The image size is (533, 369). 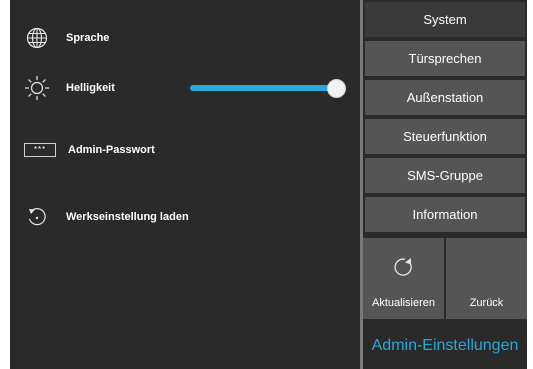 I want to click on menu-item-sms-gruppe: SMS-Gruppe, so click(x=445, y=175).